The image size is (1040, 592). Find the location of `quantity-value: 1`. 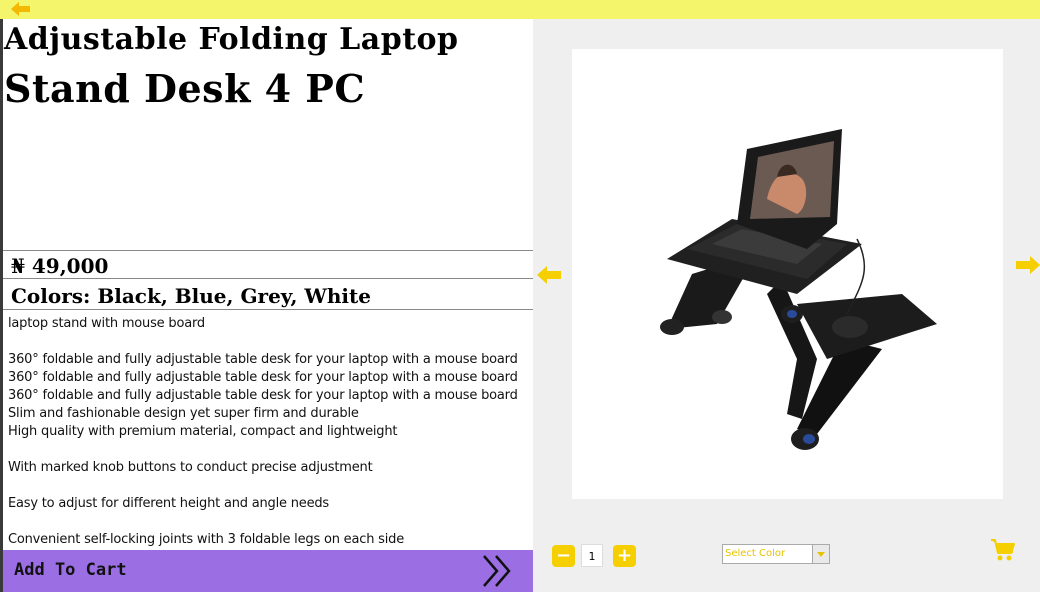

quantity-value: 1 is located at coordinates (592, 555).